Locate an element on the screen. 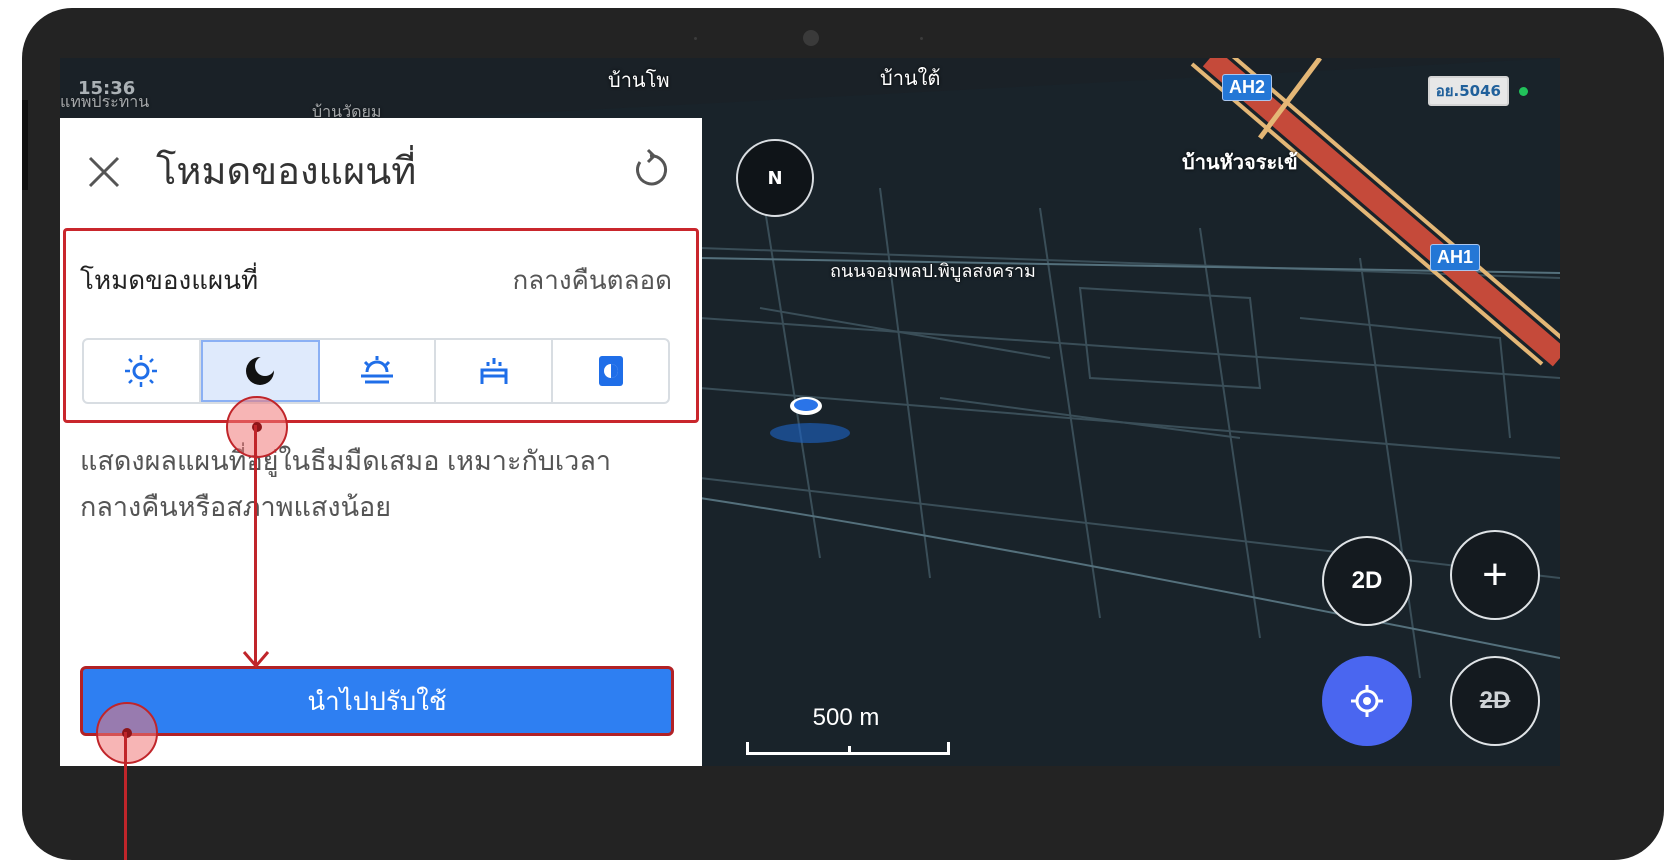 The width and height of the screenshot is (1664, 860). highway-badge: AH1 is located at coordinates (1455, 257).